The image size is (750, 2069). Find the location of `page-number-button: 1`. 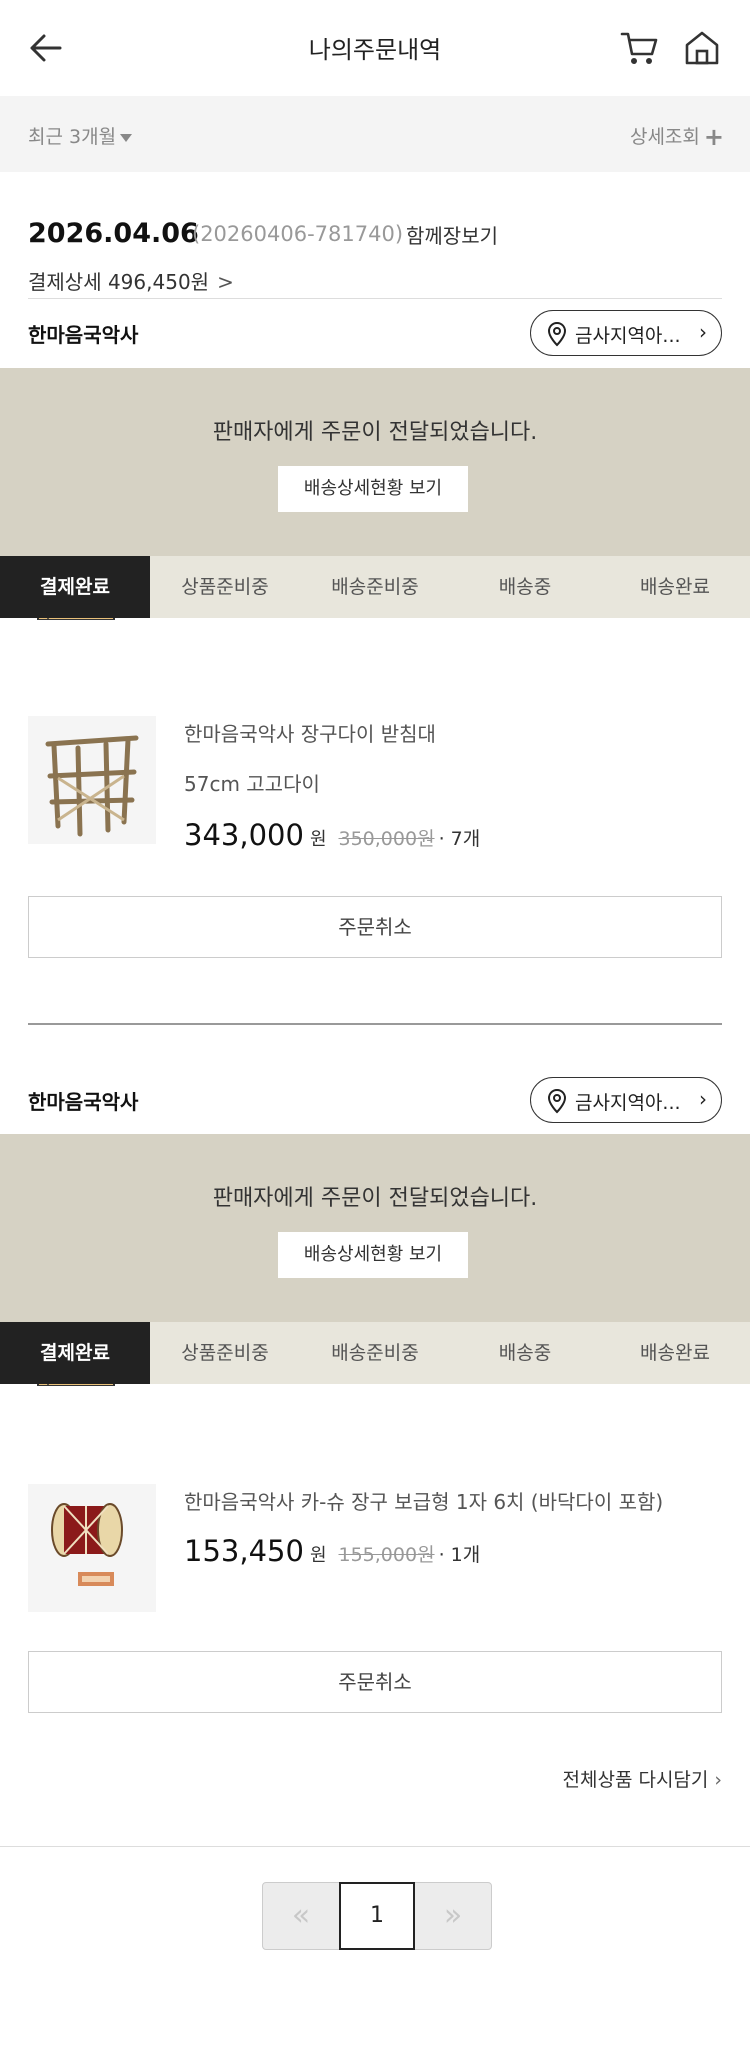

page-number-button: 1 is located at coordinates (377, 1916).